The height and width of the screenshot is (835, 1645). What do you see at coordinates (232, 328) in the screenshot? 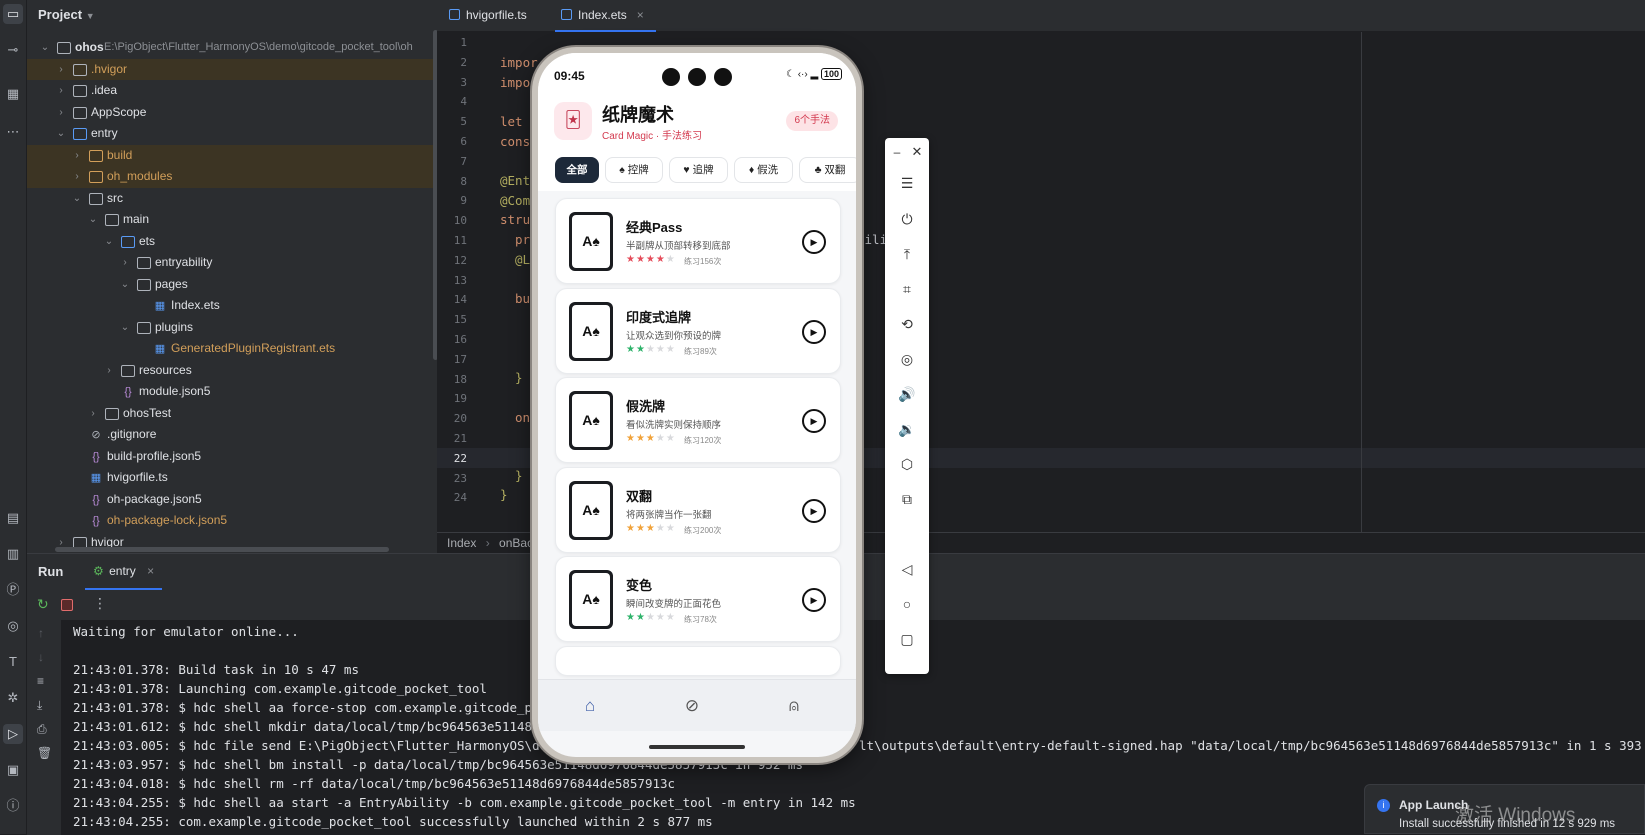
I see `tree-item: ⌄ plugins` at bounding box center [232, 328].